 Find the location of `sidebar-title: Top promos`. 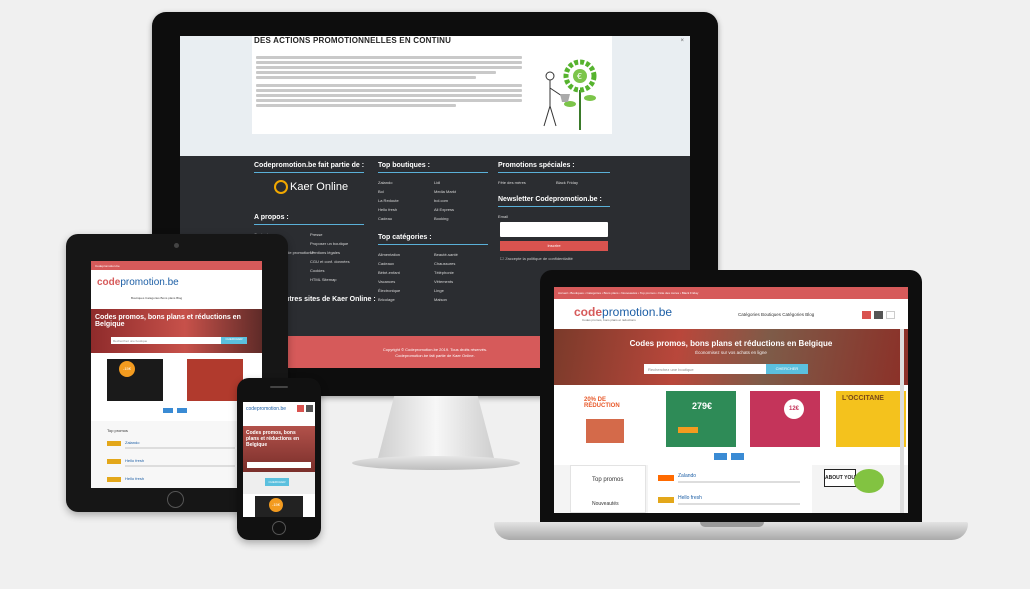

sidebar-title: Top promos is located at coordinates (607, 480).